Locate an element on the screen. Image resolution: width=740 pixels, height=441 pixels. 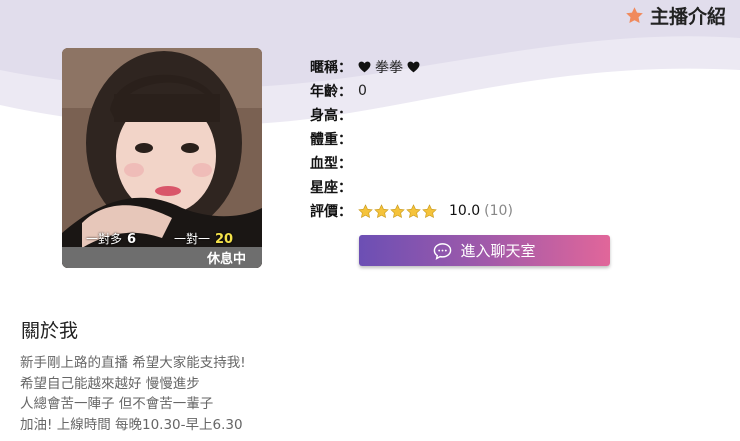
weight-label: 體重： is located at coordinates (331, 140).